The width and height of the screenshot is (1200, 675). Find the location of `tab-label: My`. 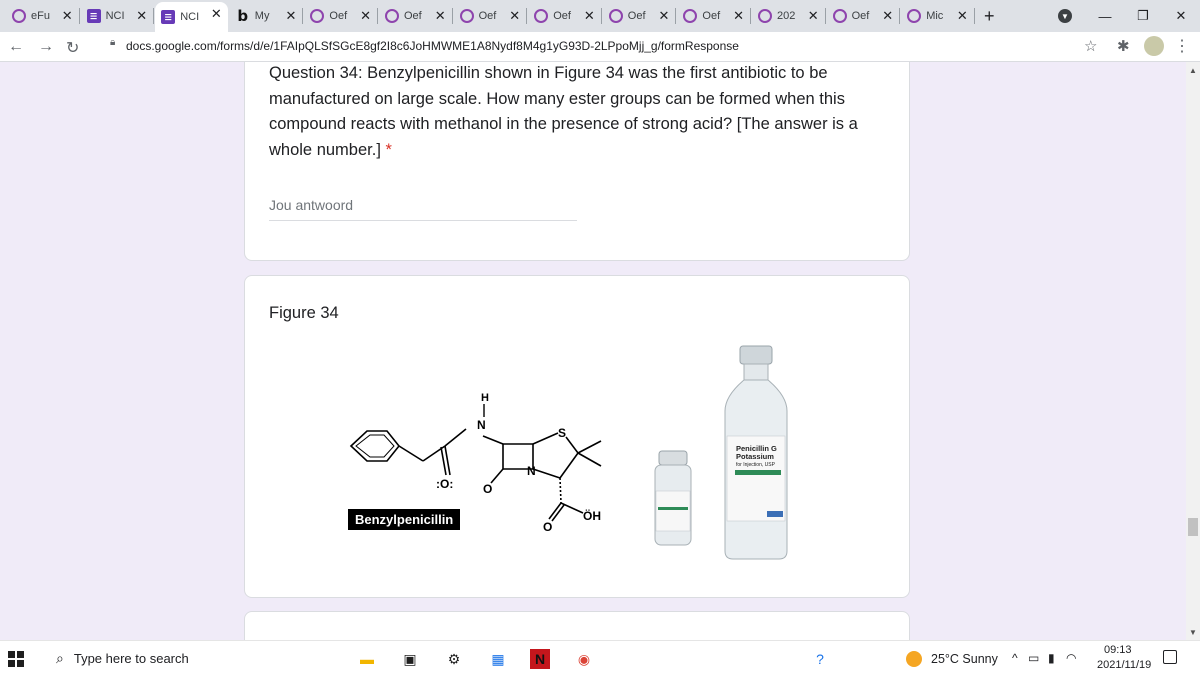

tab-label: My is located at coordinates (262, 16).